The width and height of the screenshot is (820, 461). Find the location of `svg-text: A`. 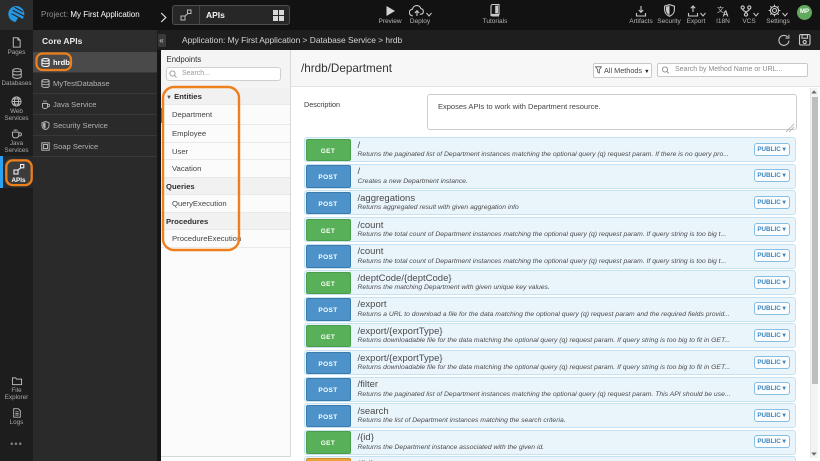

svg-text: A is located at coordinates (725, 13).